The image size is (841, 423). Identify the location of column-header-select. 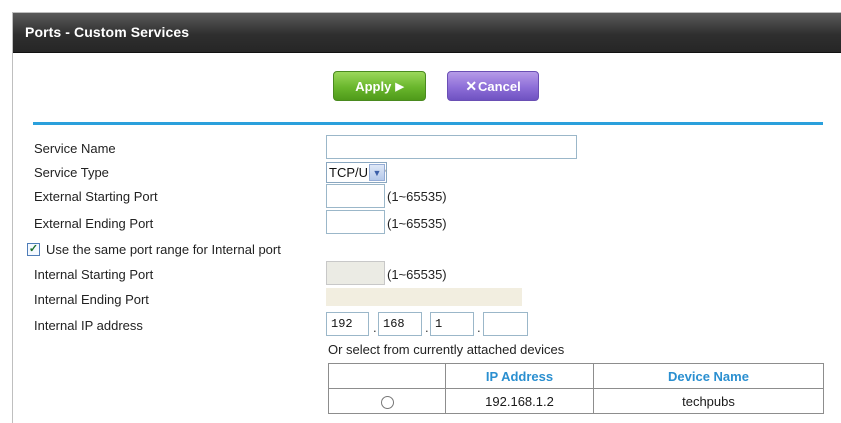
(387, 376).